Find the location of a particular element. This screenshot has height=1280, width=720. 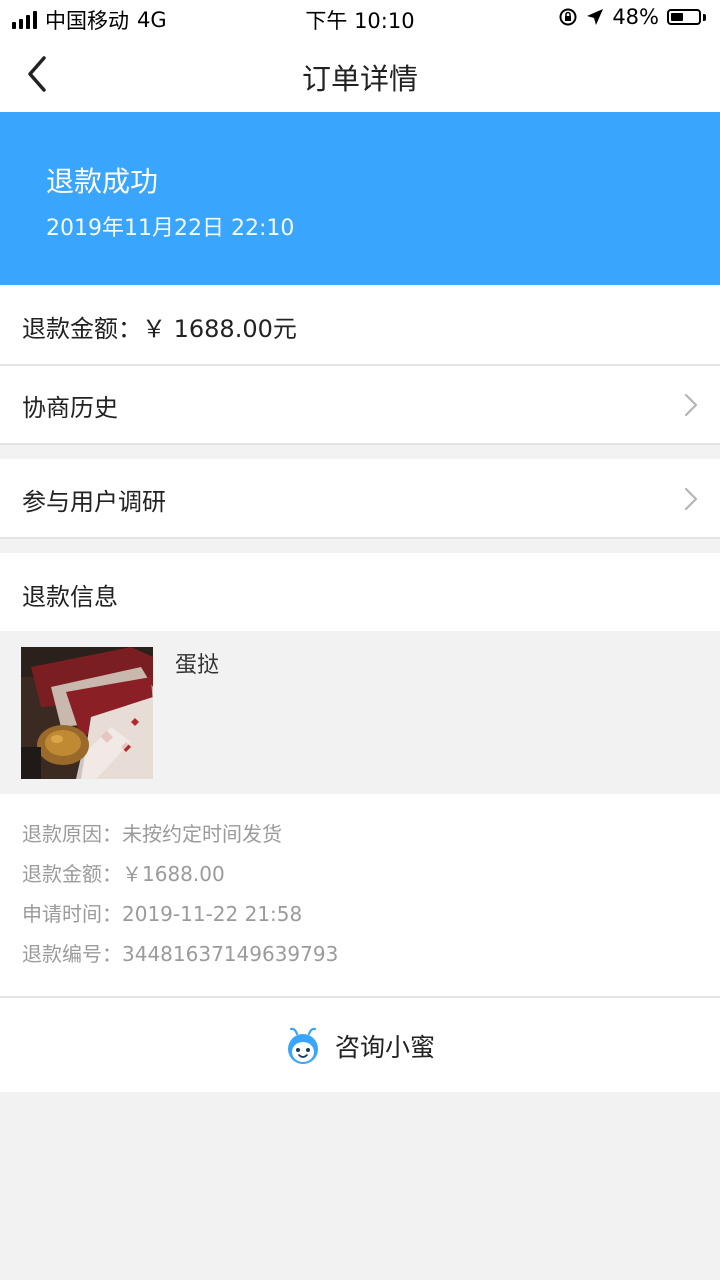

battery-percent: 48% is located at coordinates (635, 17).